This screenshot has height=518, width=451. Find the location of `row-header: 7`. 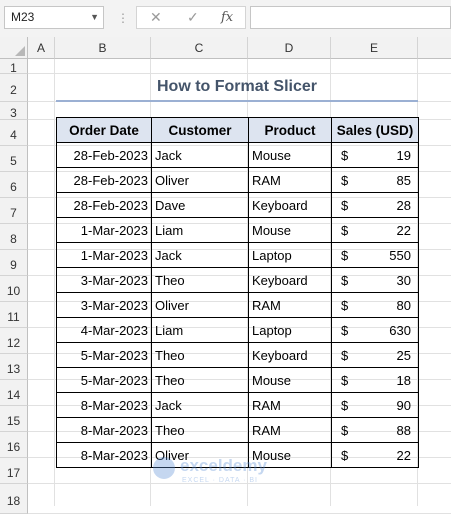

row-header: 7 is located at coordinates (14, 211).